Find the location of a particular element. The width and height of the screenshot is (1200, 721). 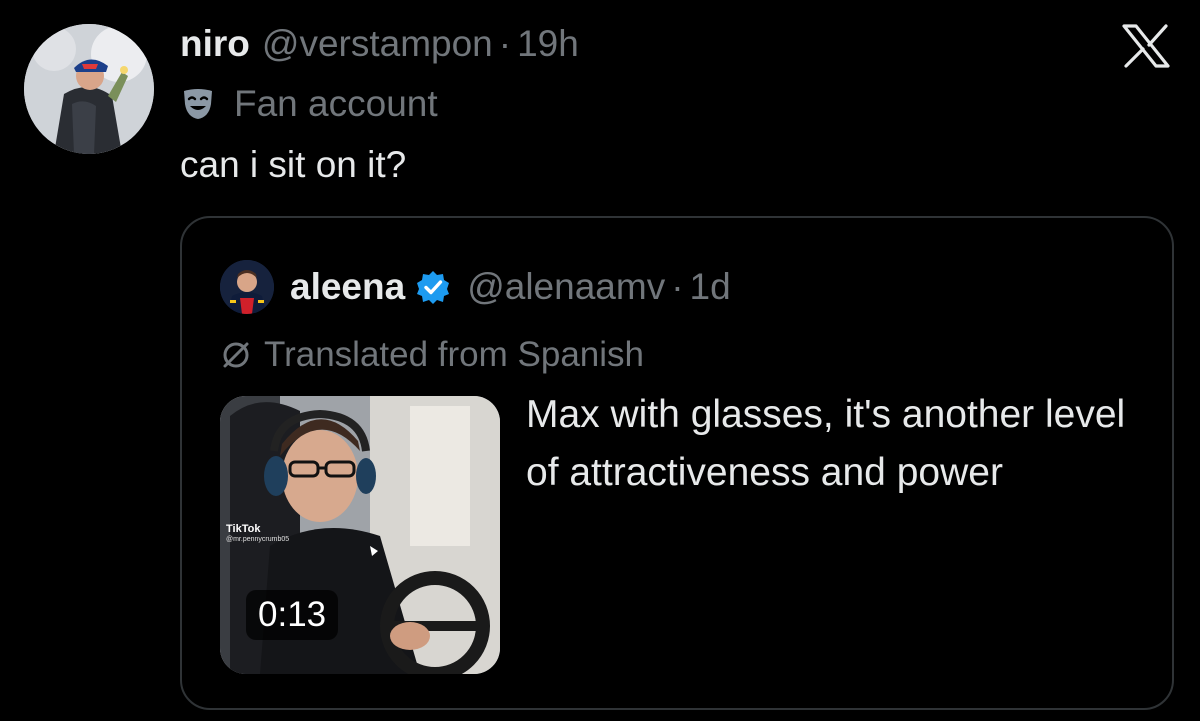

video-duration-badge: 0:13 is located at coordinates (292, 615).